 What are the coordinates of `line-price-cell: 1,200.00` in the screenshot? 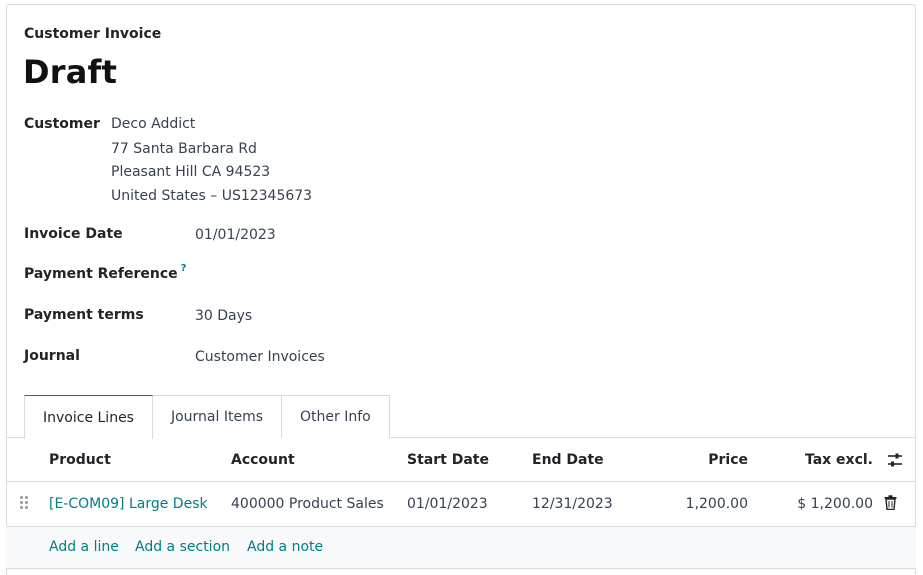 It's located at (717, 504).